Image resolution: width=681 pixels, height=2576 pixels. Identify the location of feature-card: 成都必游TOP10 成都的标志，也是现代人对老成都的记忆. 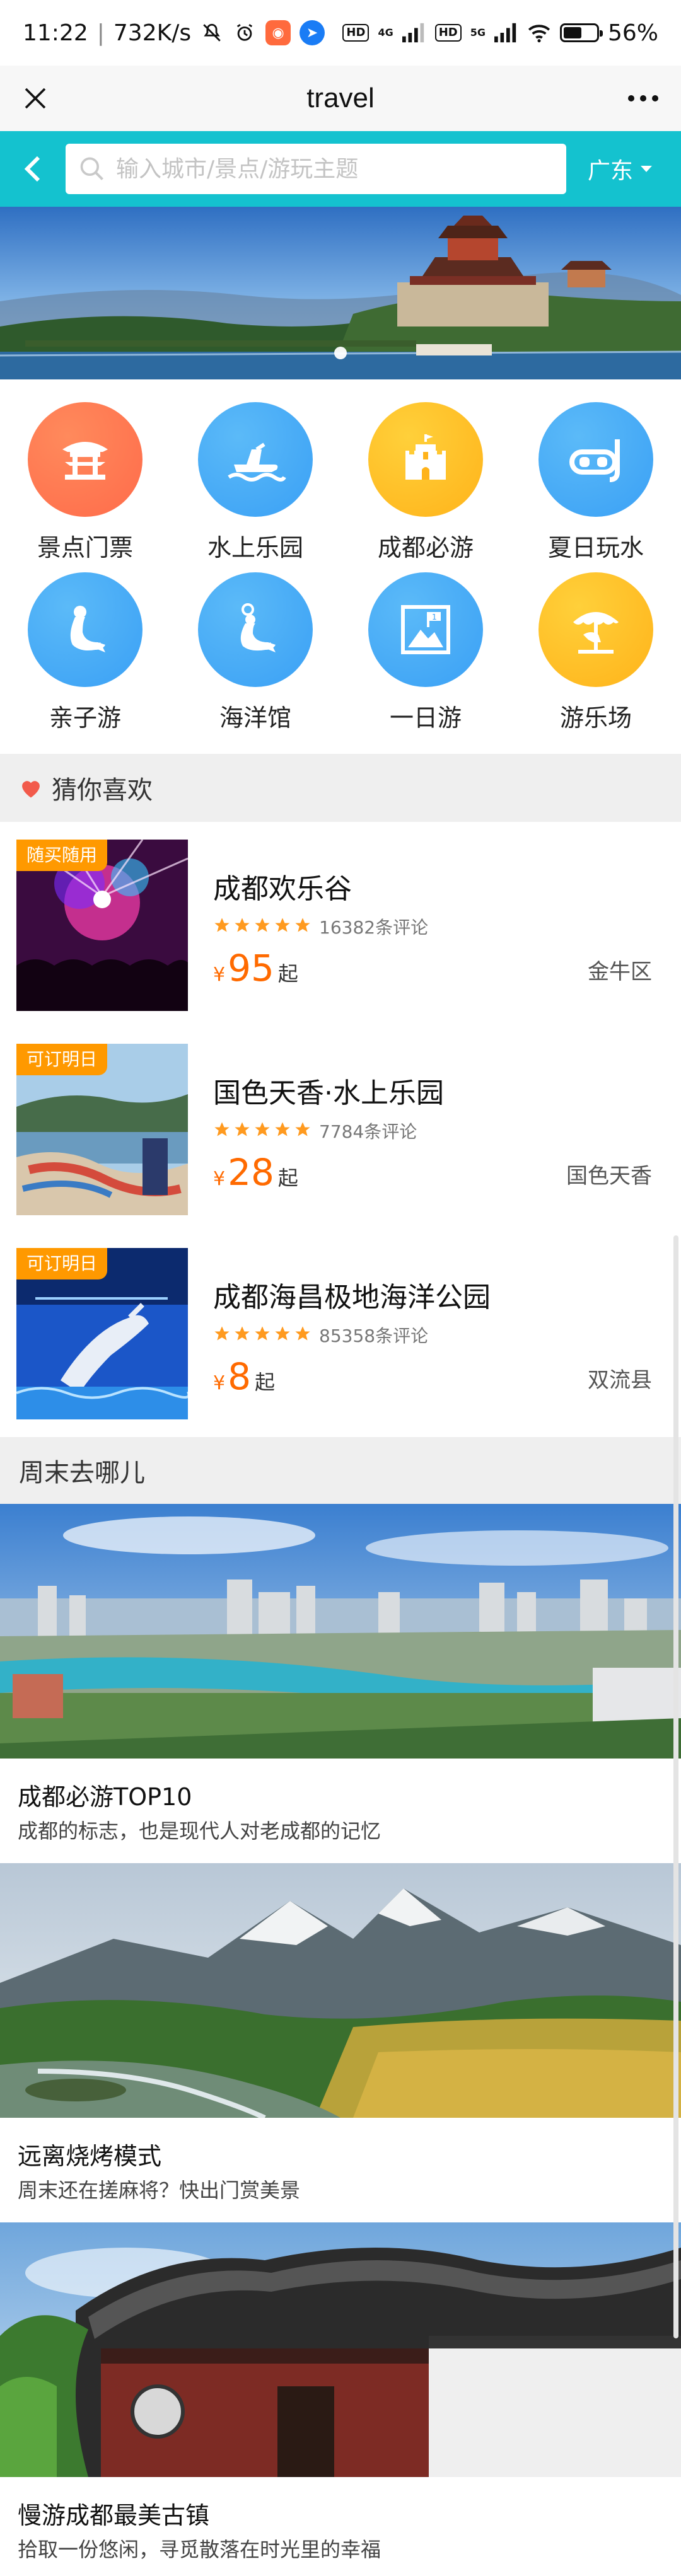
(340, 1683).